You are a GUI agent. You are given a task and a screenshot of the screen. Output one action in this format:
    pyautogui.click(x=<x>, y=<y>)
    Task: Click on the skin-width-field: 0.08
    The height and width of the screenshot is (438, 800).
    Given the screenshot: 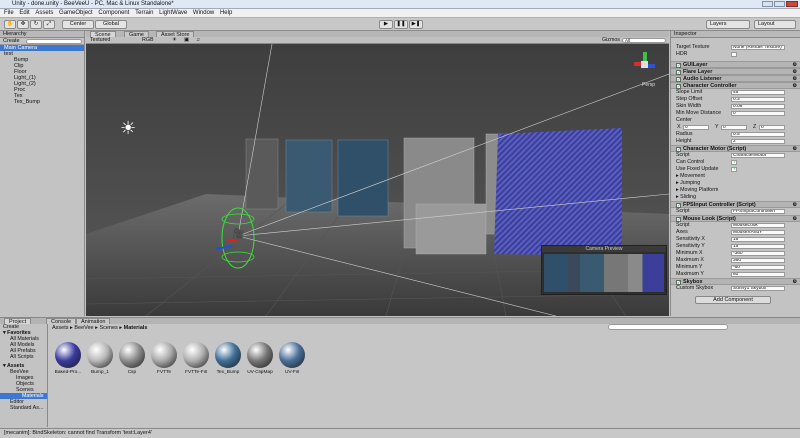 What is the action you would take?
    pyautogui.click(x=758, y=106)
    